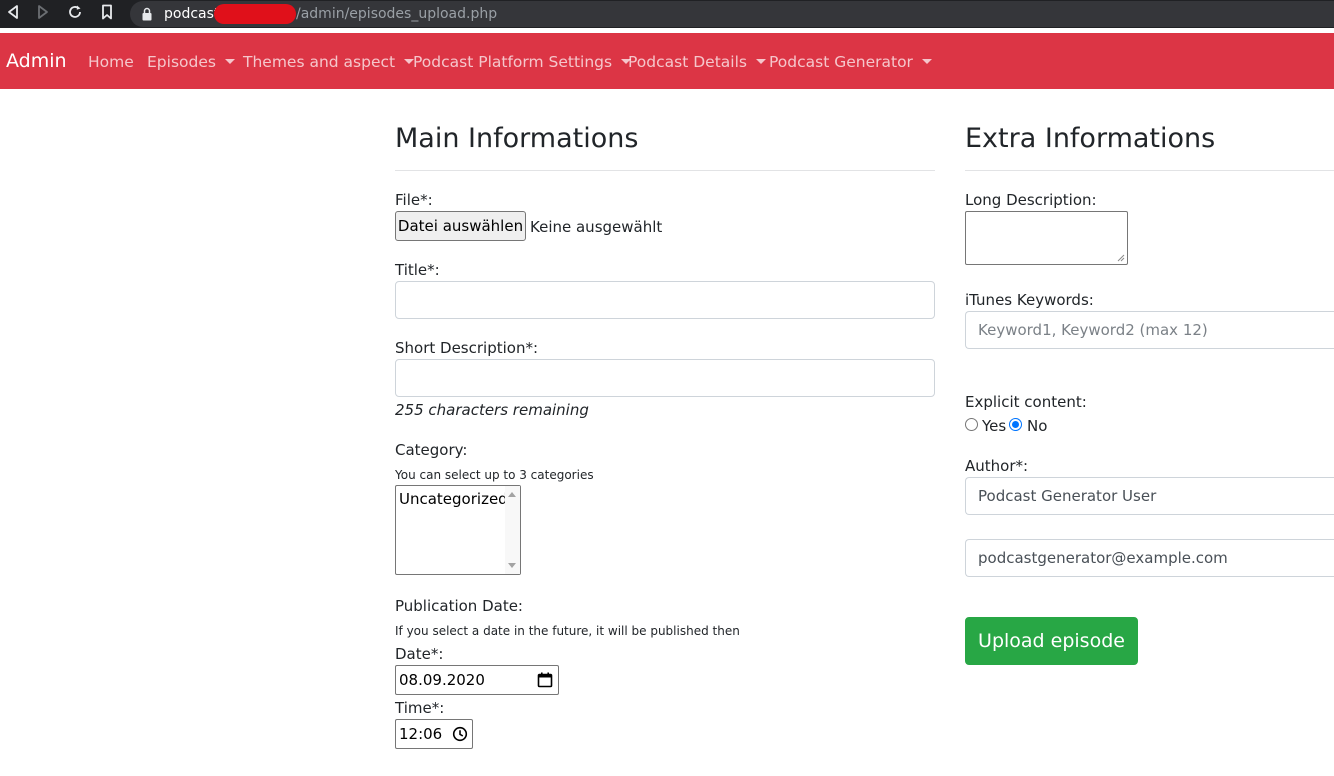  What do you see at coordinates (397, 14) in the screenshot?
I see `url-path: /admin/episodes_upload.php` at bounding box center [397, 14].